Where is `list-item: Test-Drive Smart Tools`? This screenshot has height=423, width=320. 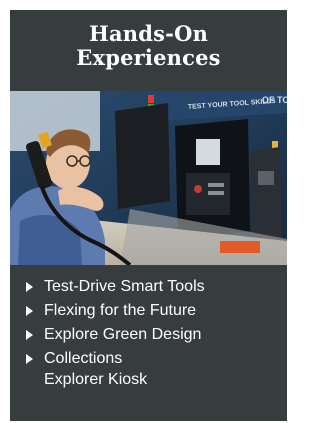
list-item: Test-Drive Smart Tools is located at coordinates (151, 286).